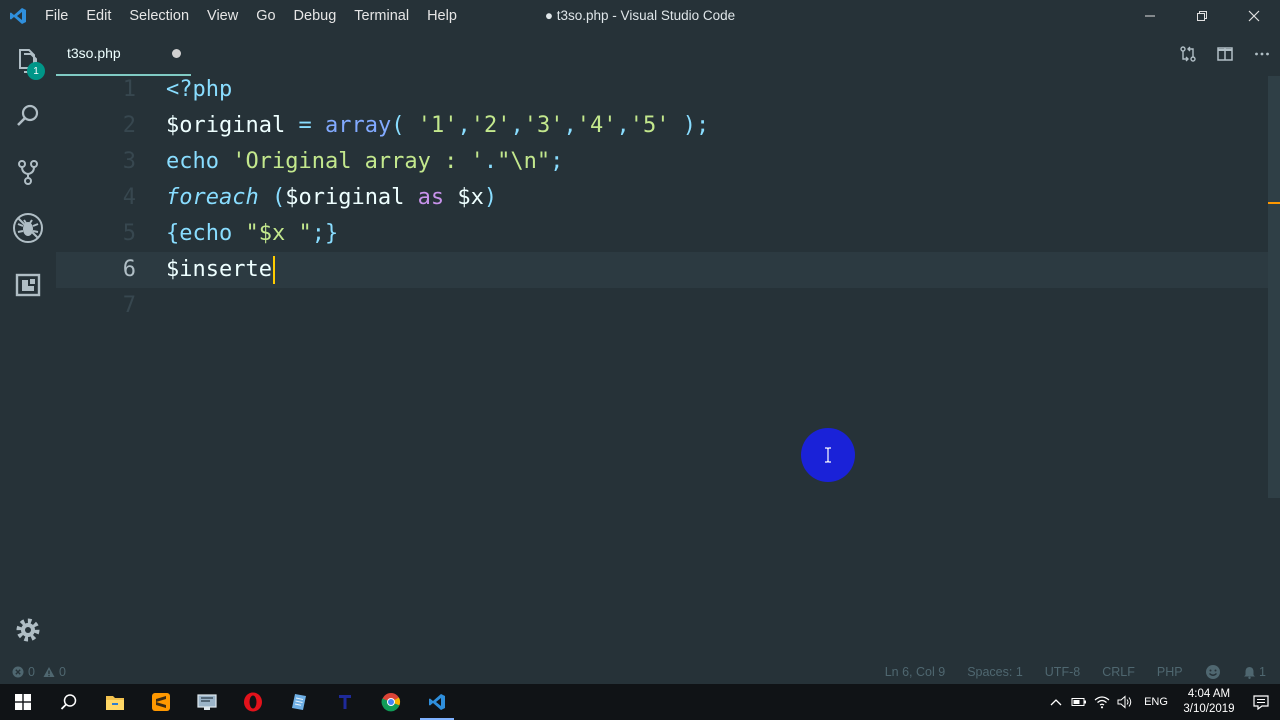 Image resolution: width=1280 pixels, height=720 pixels. Describe the element at coordinates (1118, 672) in the screenshot. I see `end-of-line: CRLF` at that location.